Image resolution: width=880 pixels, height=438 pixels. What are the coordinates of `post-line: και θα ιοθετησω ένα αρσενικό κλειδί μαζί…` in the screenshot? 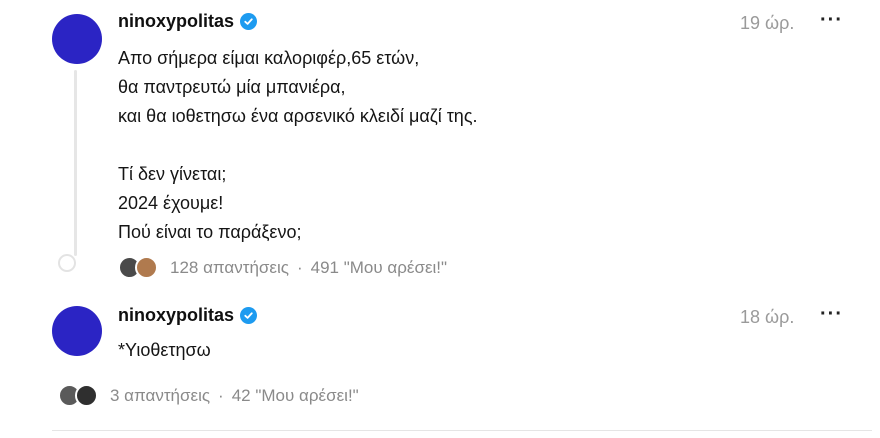 It's located at (298, 116).